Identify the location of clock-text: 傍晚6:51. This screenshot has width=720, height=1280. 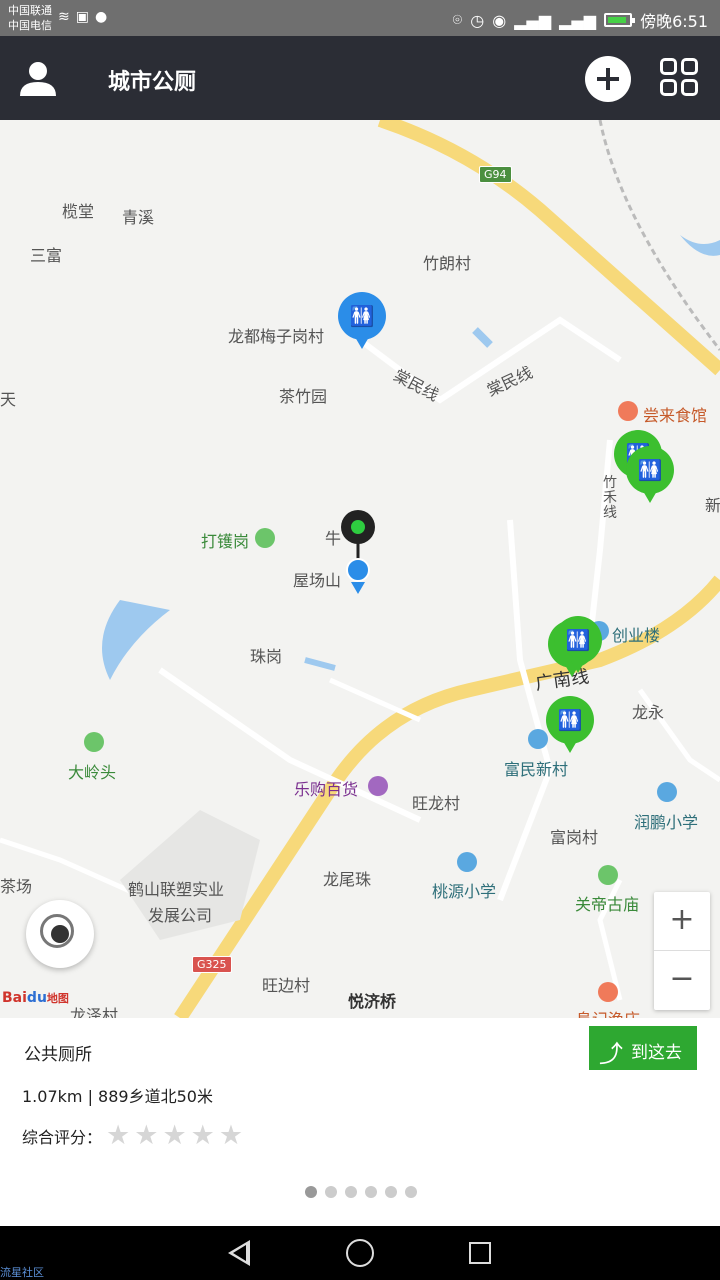
(674, 21).